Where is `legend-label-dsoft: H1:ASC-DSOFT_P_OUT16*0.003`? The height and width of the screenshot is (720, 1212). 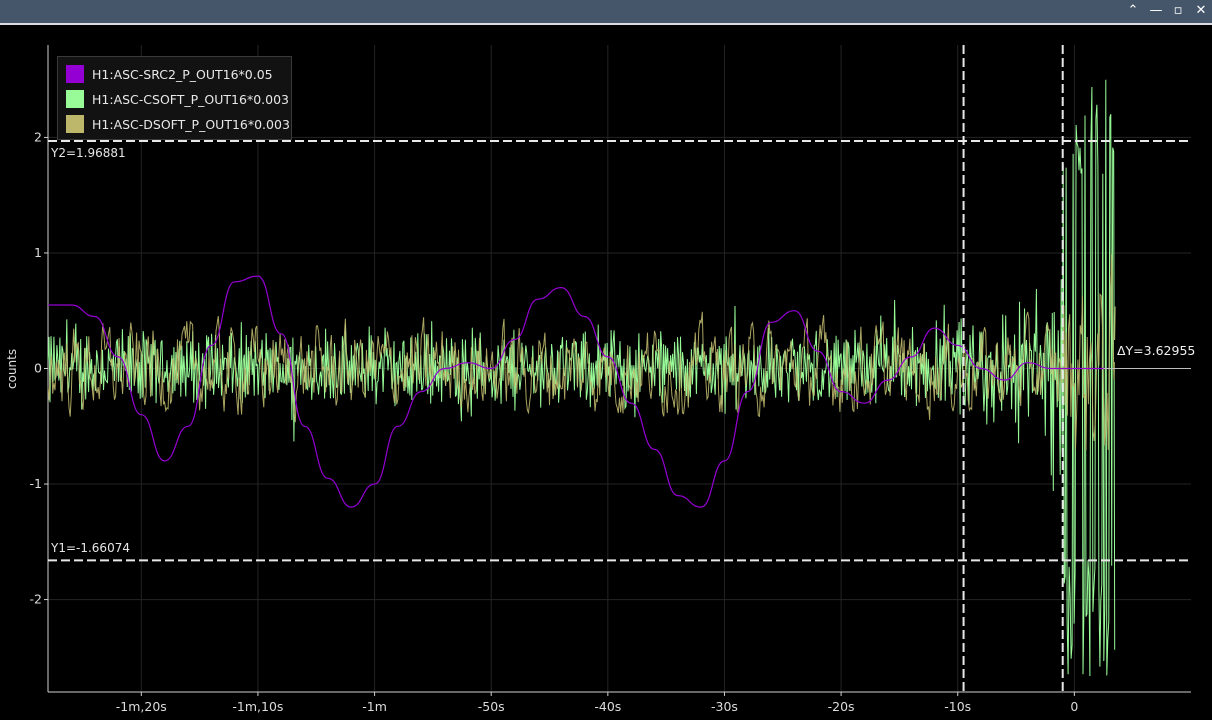 legend-label-dsoft: H1:ASC-DSOFT_P_OUT16*0.003 is located at coordinates (191, 124).